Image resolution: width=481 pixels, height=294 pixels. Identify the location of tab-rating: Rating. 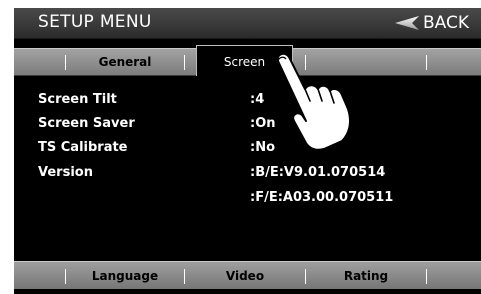
(366, 275).